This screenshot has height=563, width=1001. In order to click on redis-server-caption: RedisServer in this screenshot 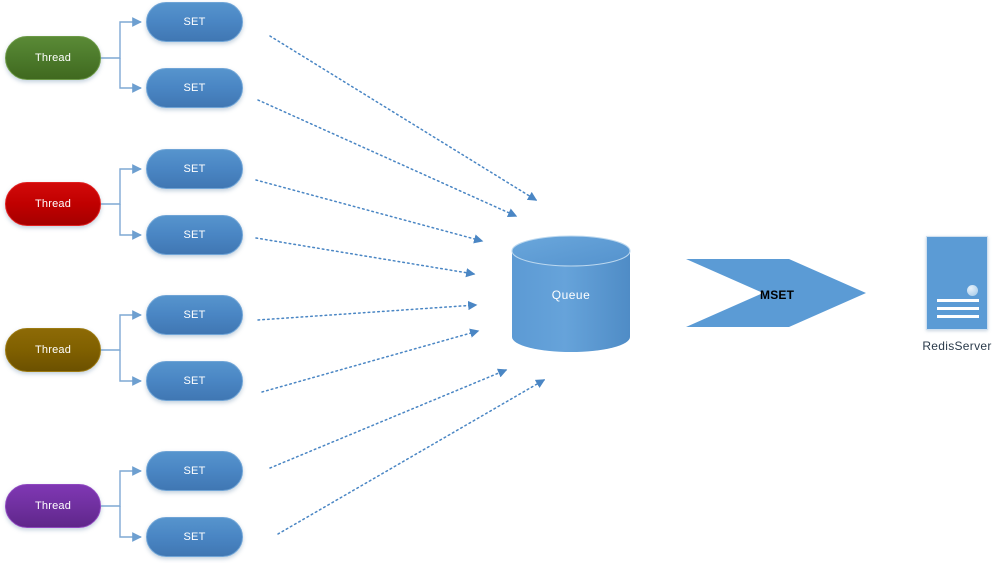, I will do `click(957, 346)`.